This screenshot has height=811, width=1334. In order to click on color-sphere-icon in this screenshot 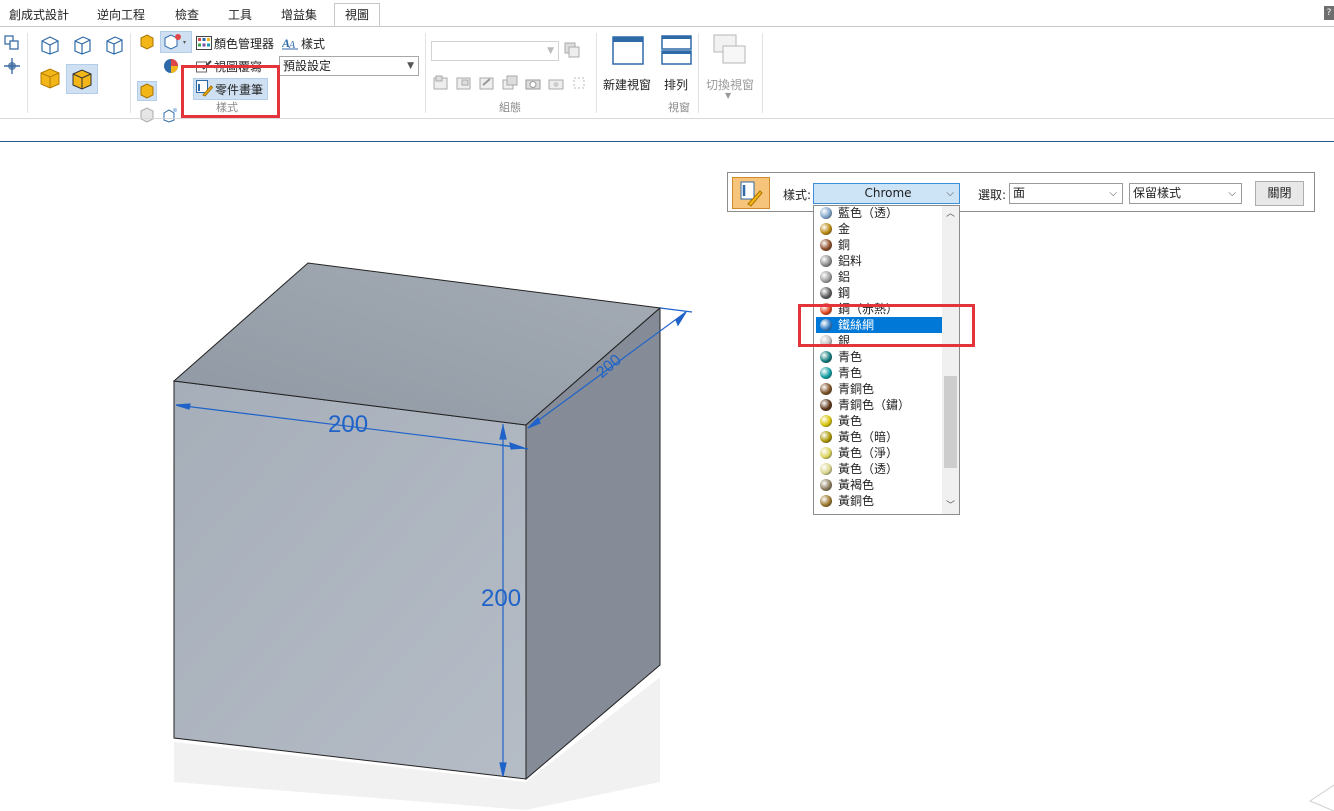, I will do `click(171, 66)`.